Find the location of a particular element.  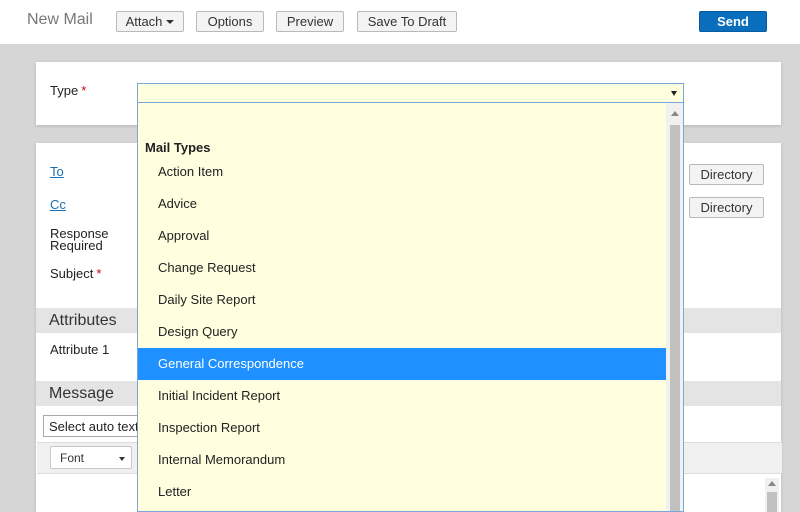

cc-link: Cc is located at coordinates (58, 204).